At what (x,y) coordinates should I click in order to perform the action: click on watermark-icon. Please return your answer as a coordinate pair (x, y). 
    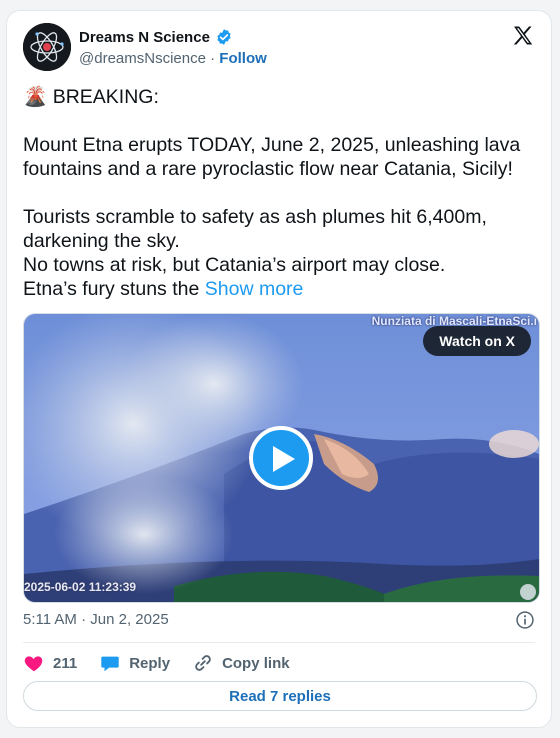
    Looking at the image, I should click on (528, 592).